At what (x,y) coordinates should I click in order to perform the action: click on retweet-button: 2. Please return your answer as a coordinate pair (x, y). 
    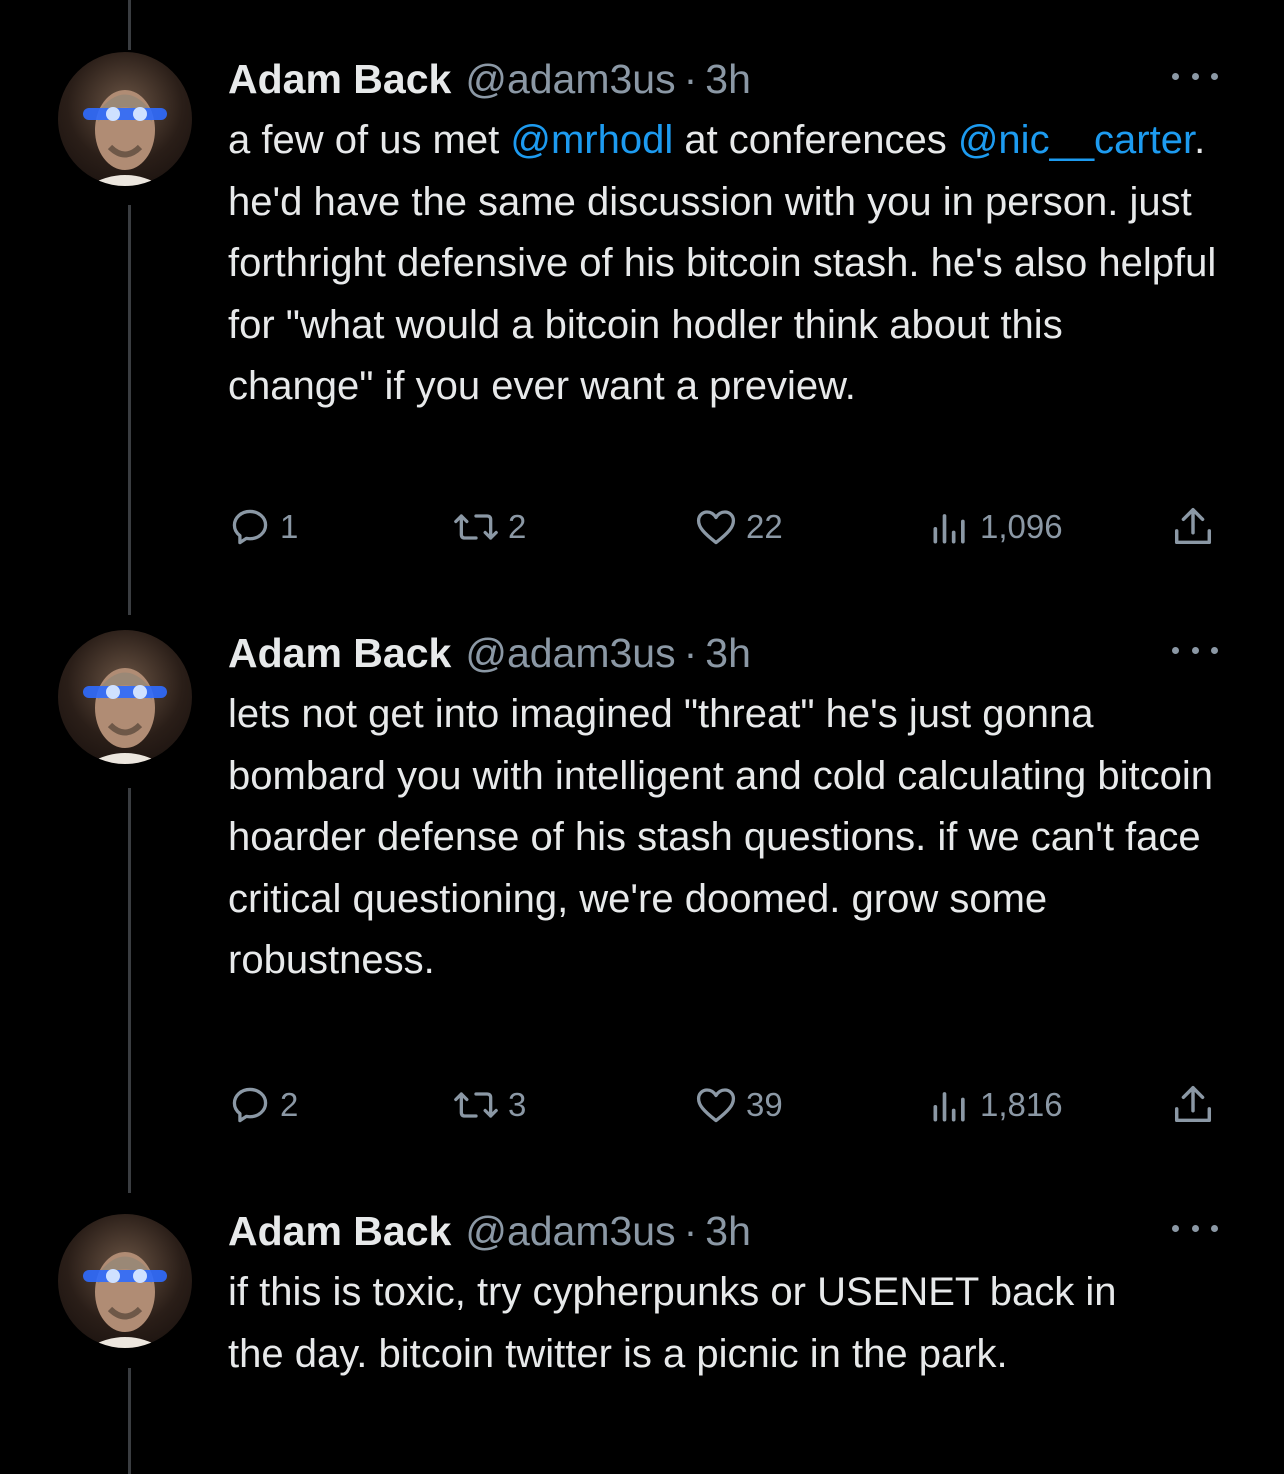
    Looking at the image, I should click on (489, 527).